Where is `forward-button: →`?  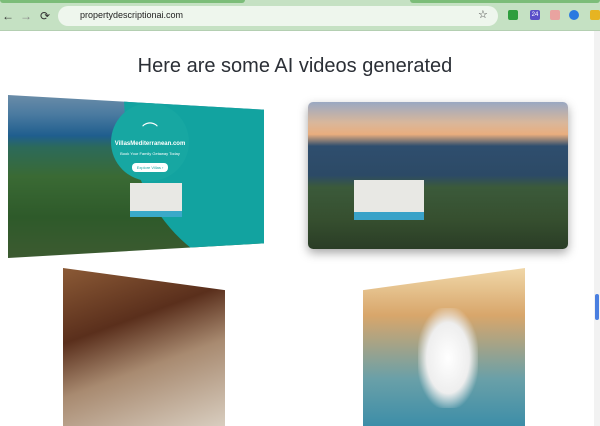 forward-button: → is located at coordinates (26, 16).